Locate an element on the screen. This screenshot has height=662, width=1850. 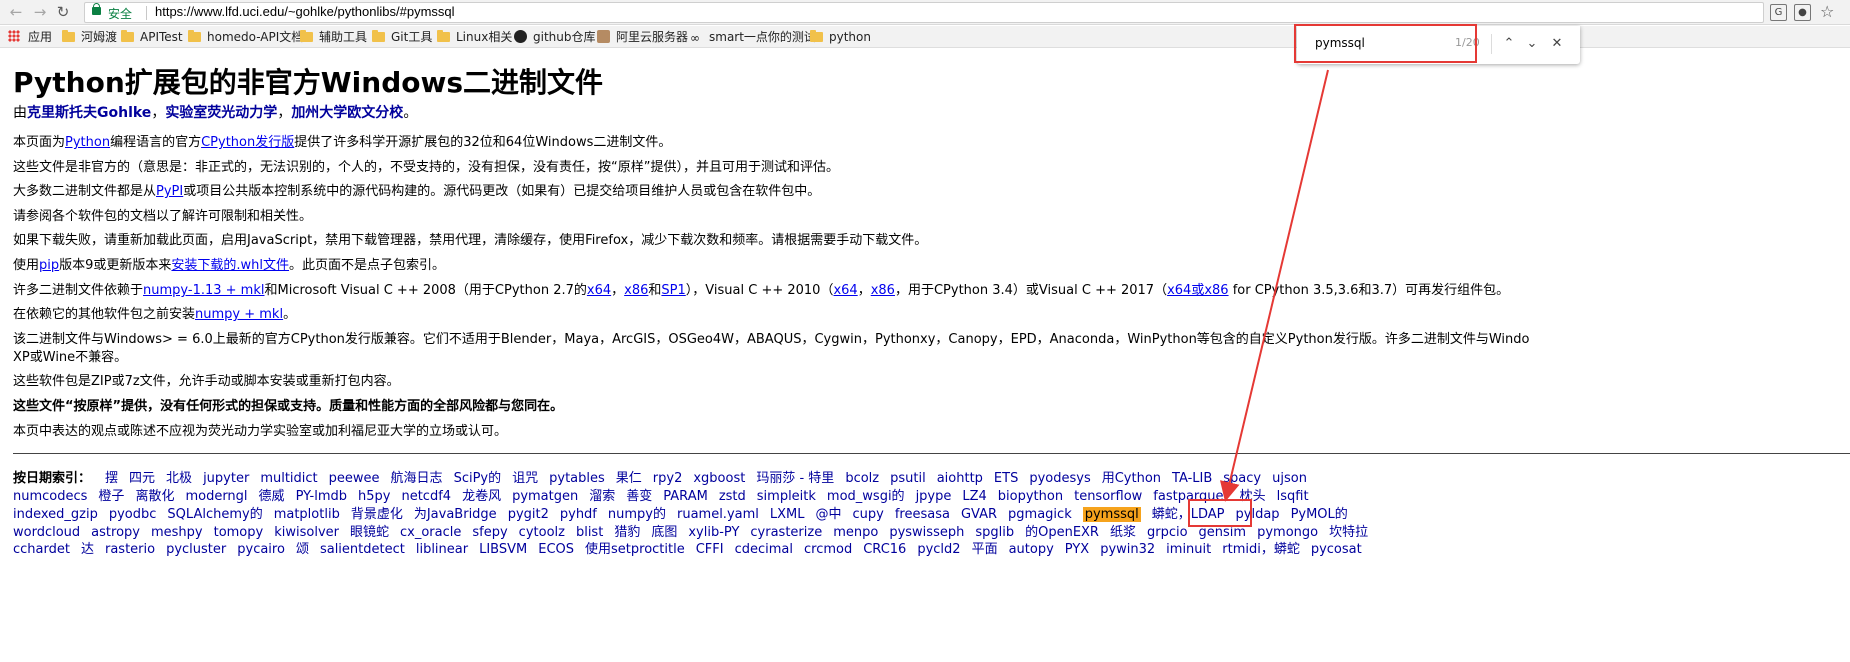
package-link: blist is located at coordinates (589, 532).